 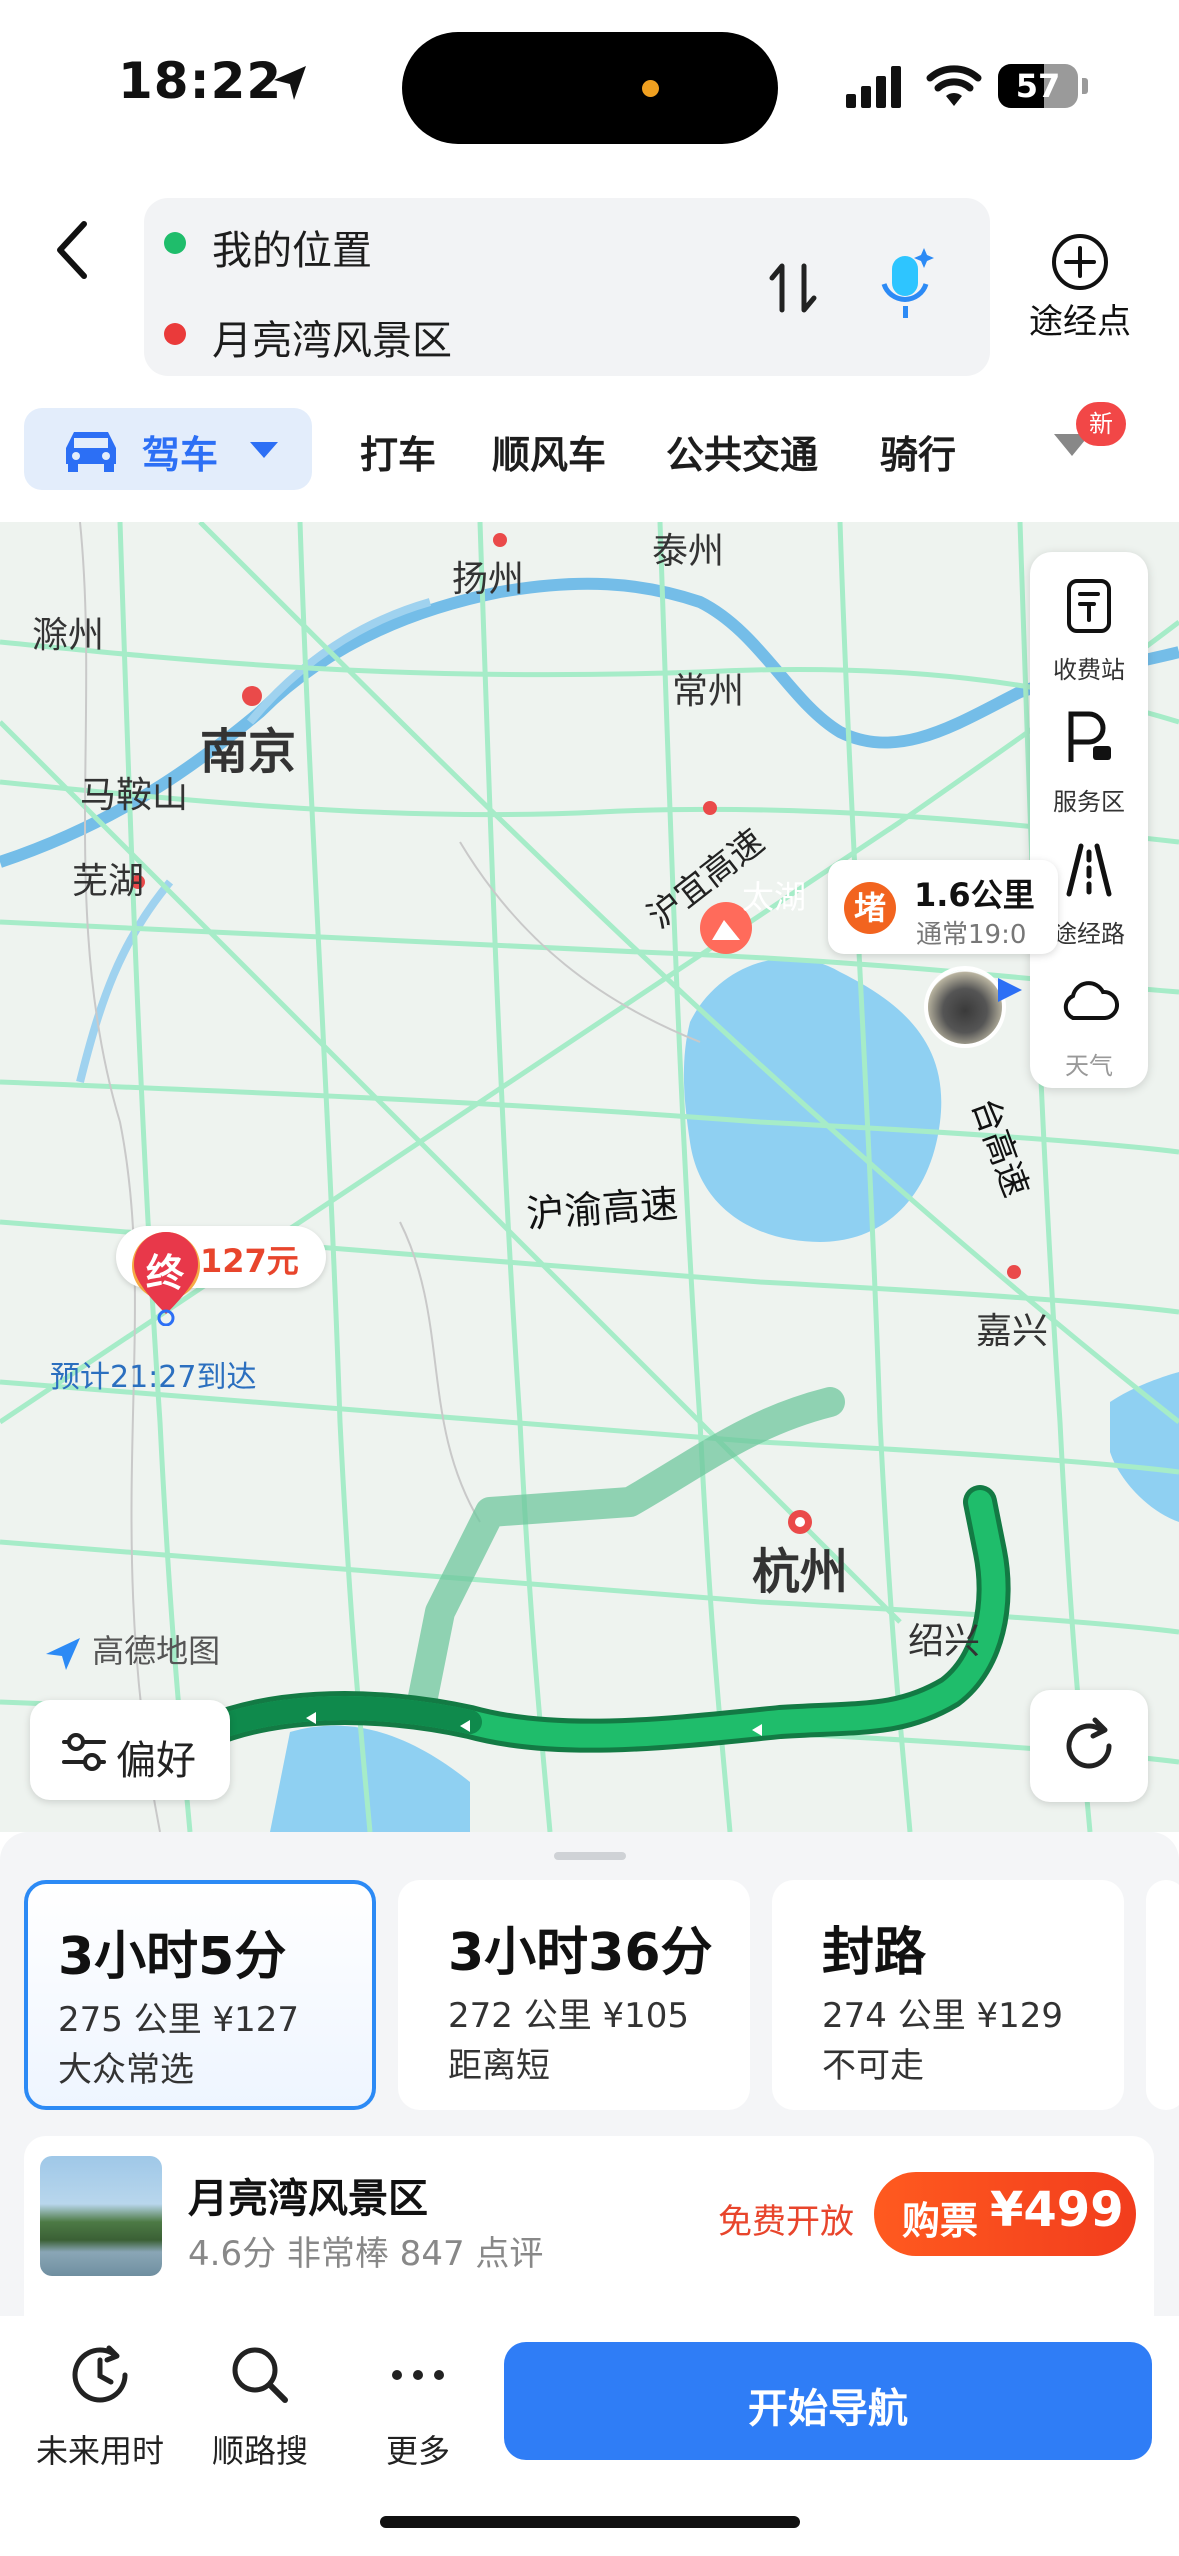 What do you see at coordinates (260, 2404) in the screenshot?
I see `search-along-button: 顺路搜` at bounding box center [260, 2404].